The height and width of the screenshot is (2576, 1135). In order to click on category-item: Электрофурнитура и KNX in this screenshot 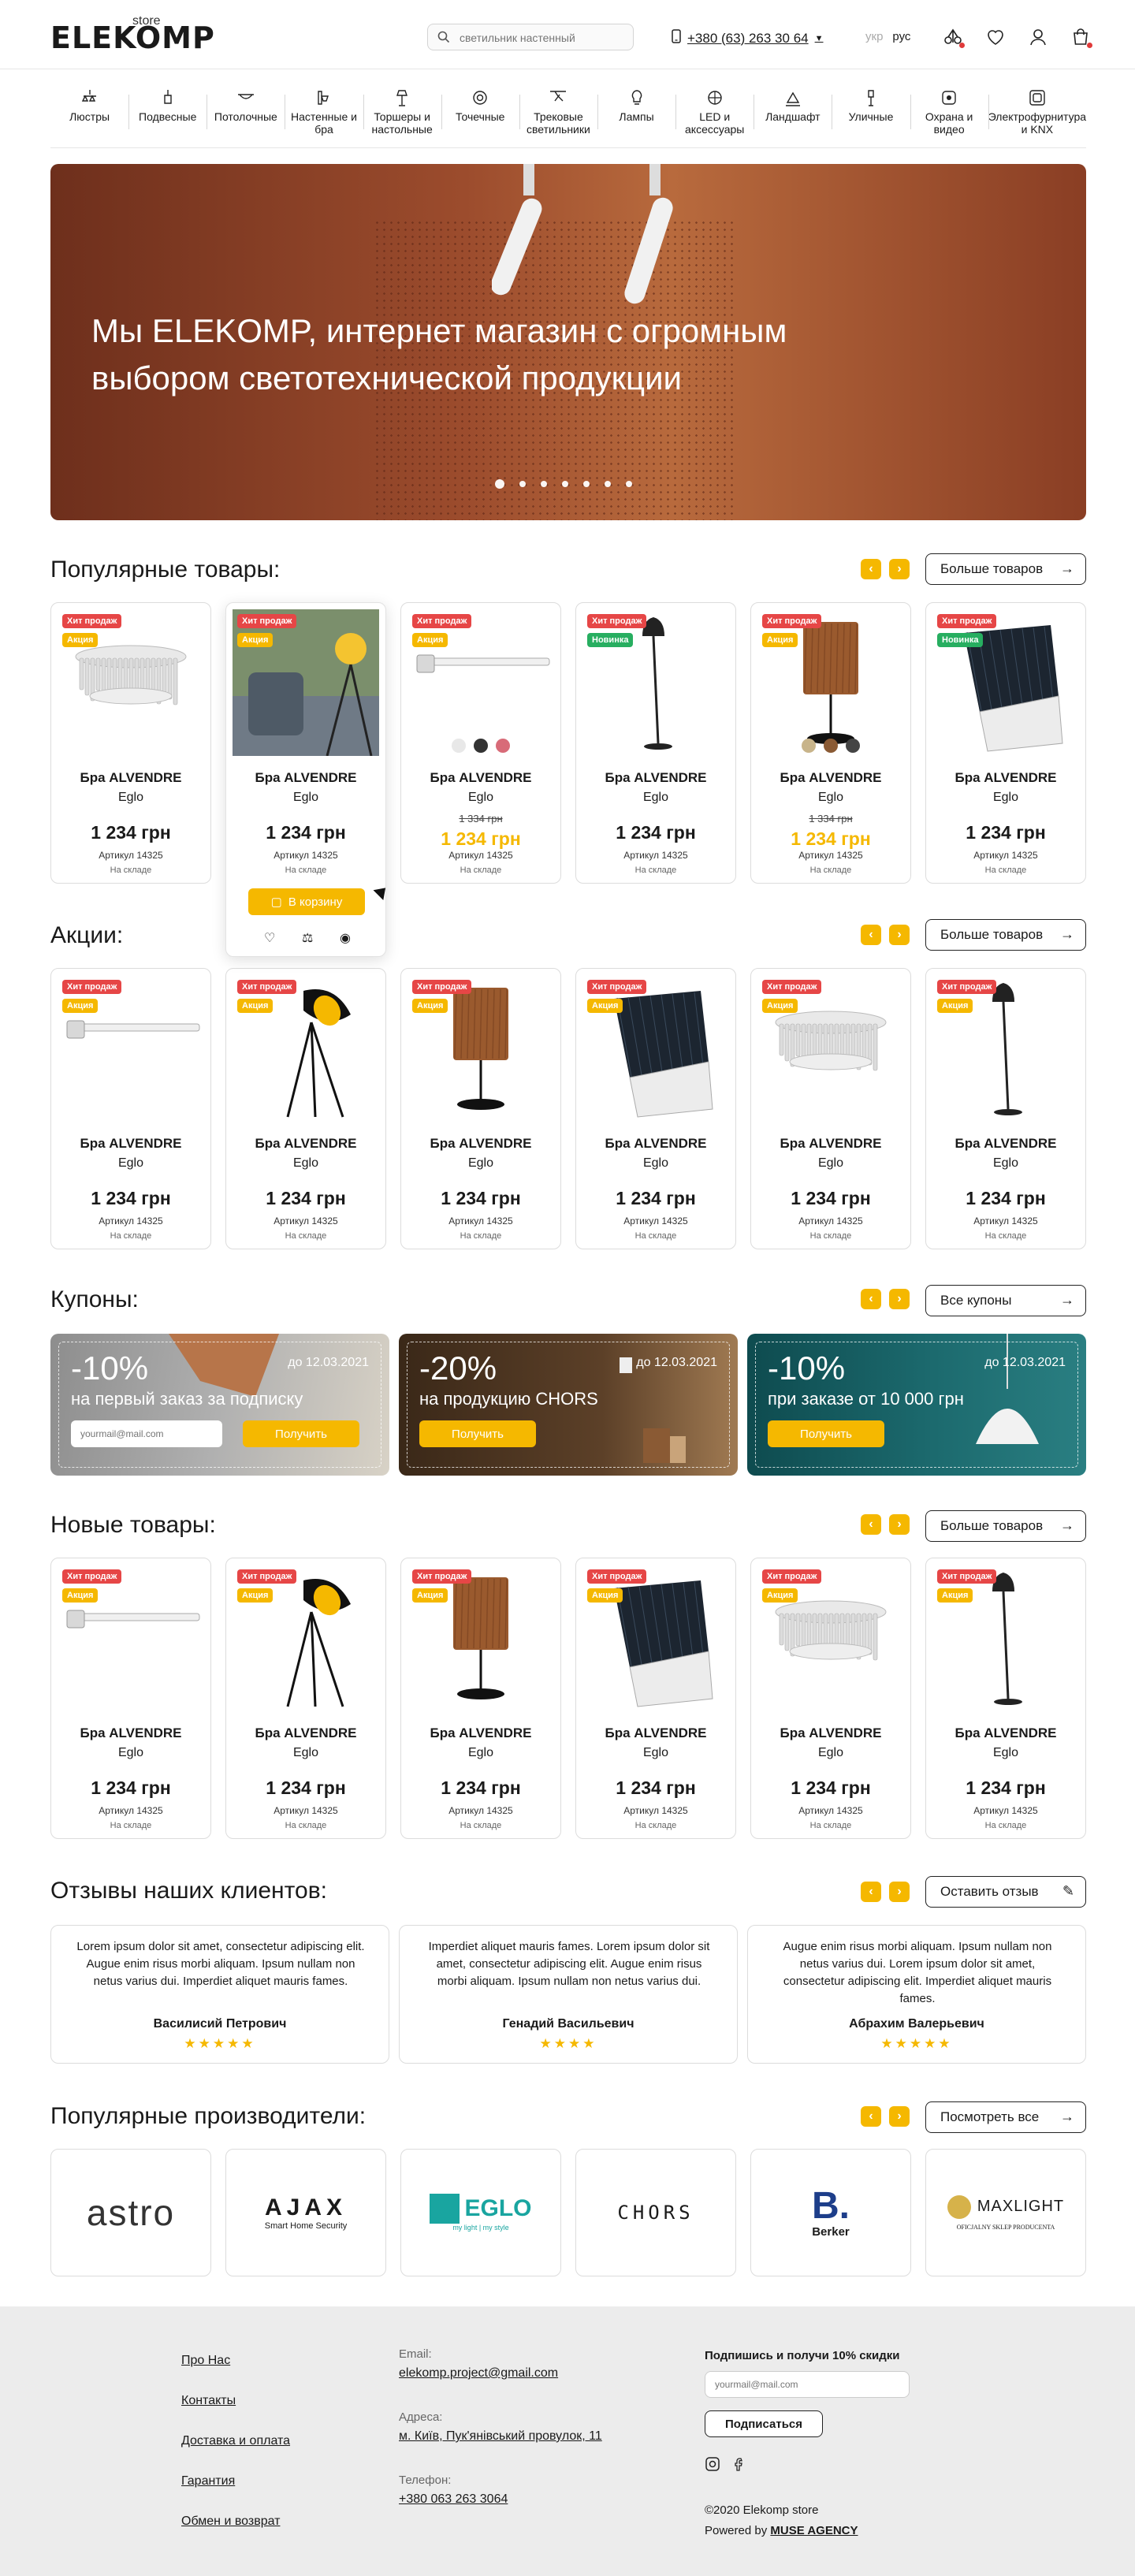, I will do `click(1037, 116)`.